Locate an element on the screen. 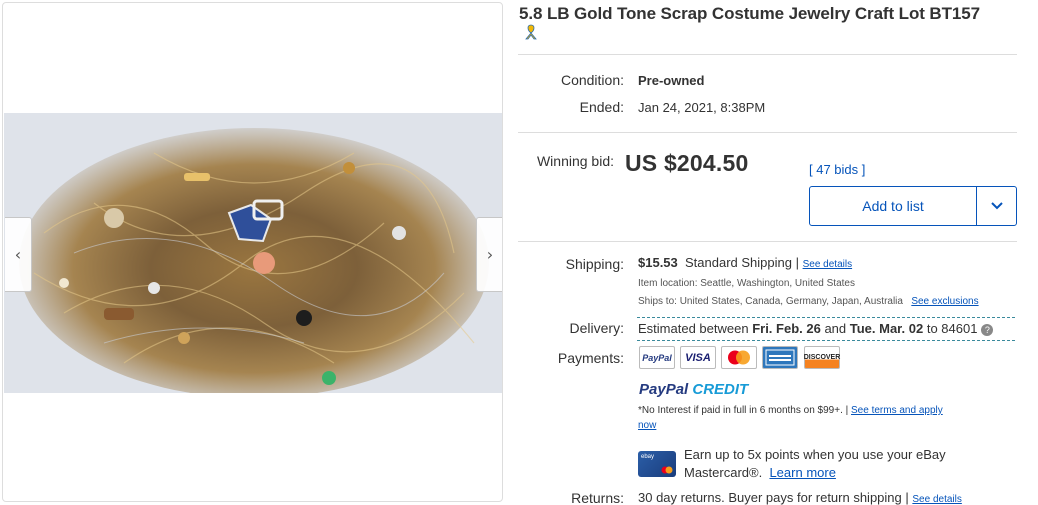 This screenshot has height=505, width=1038. paypal-credit-logo: PayPal CREDIT is located at coordinates (693, 389).